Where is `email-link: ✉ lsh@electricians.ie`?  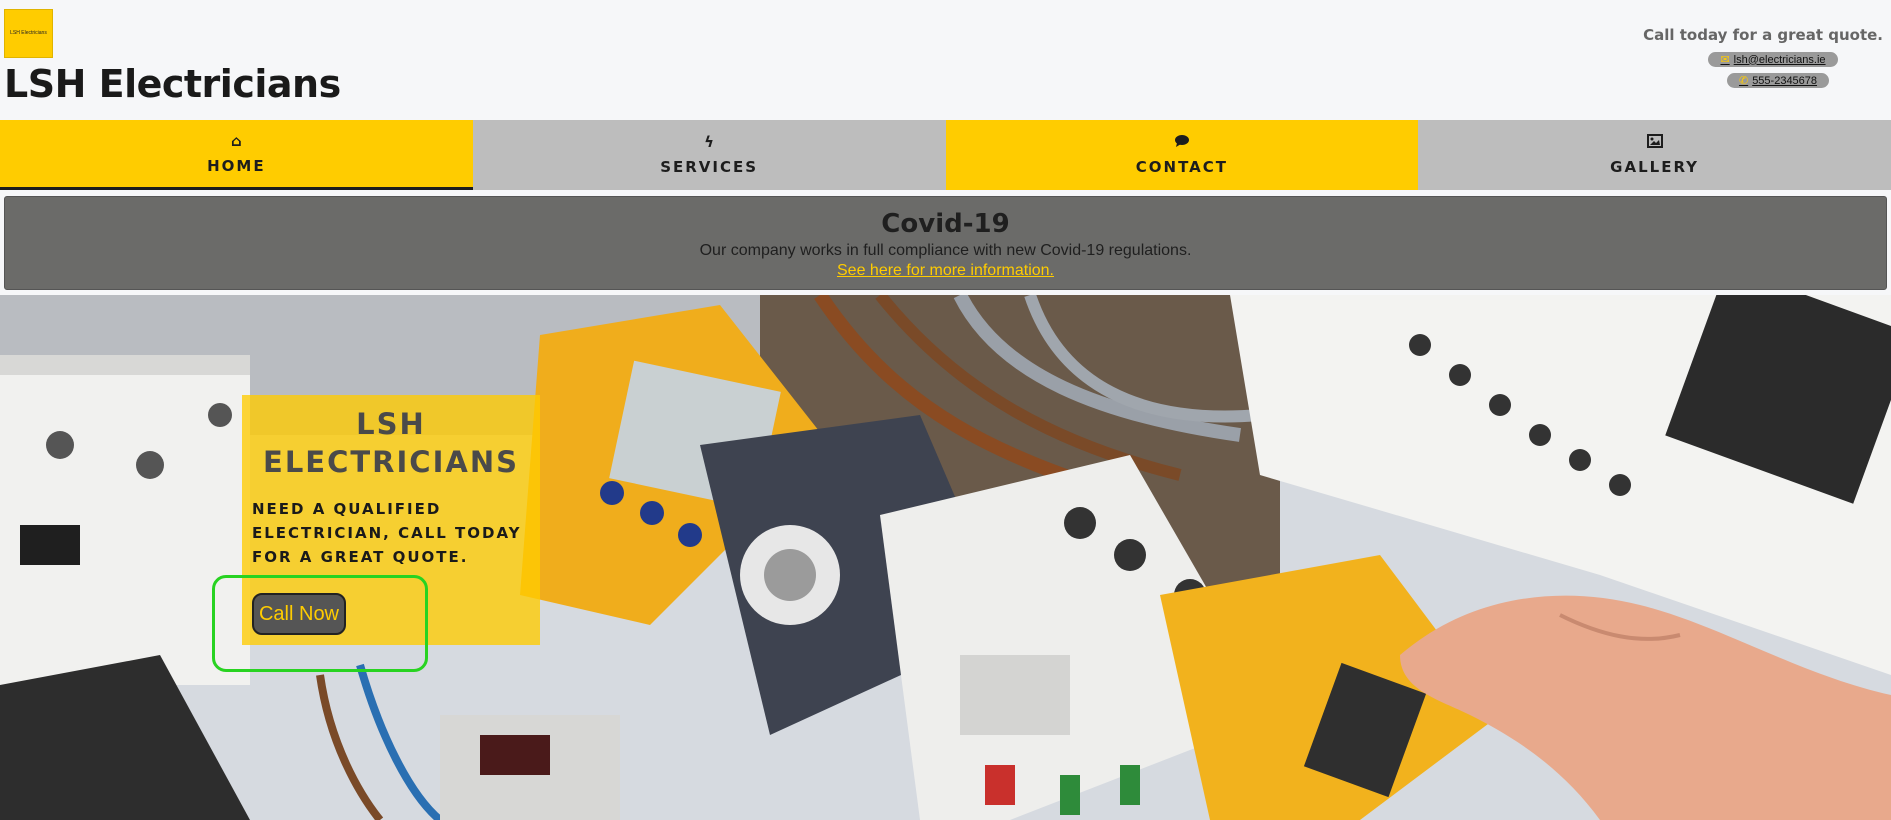 email-link: ✉ lsh@electricians.ie is located at coordinates (1773, 59).